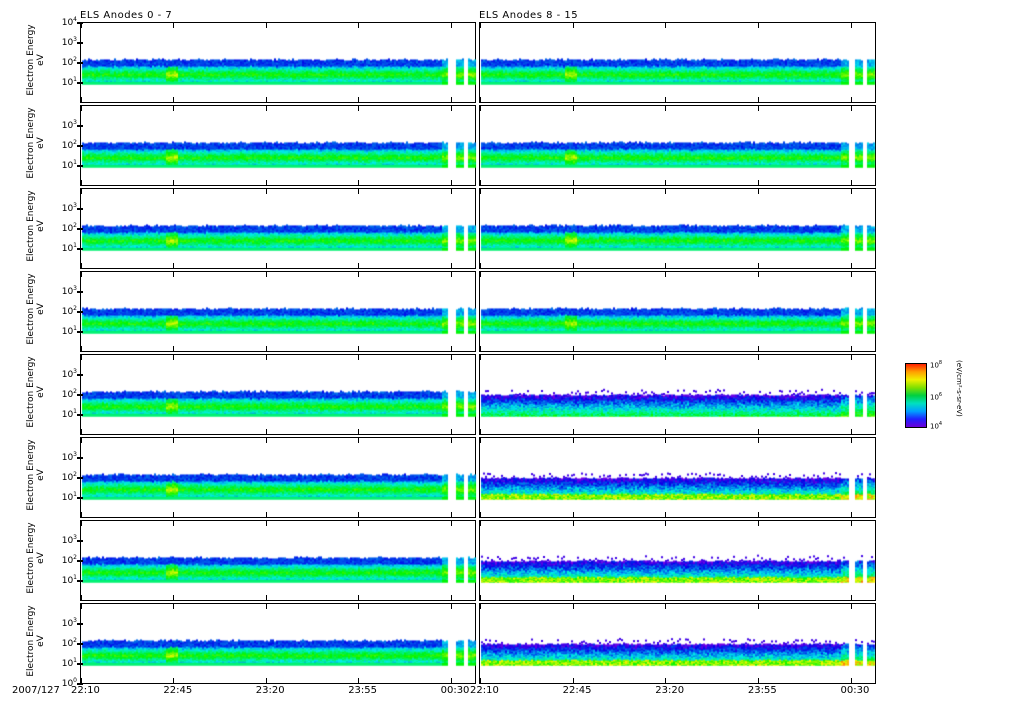 This screenshot has width=1024, height=708. Describe the element at coordinates (41, 558) in the screenshot. I see `y-axis-unit: eV` at that location.